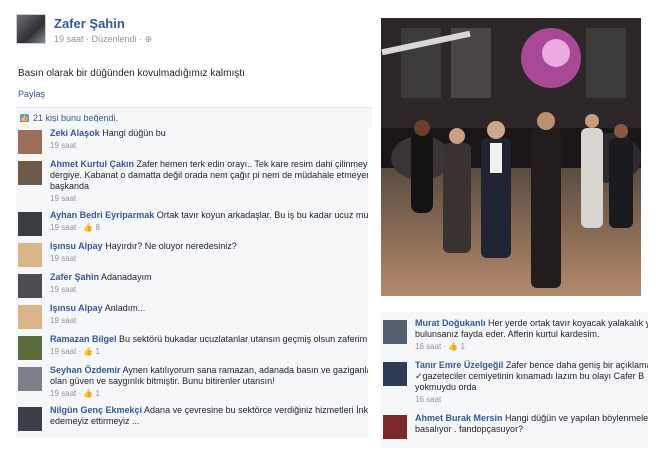  I want to click on comment-text: başkanda, so click(70, 186).